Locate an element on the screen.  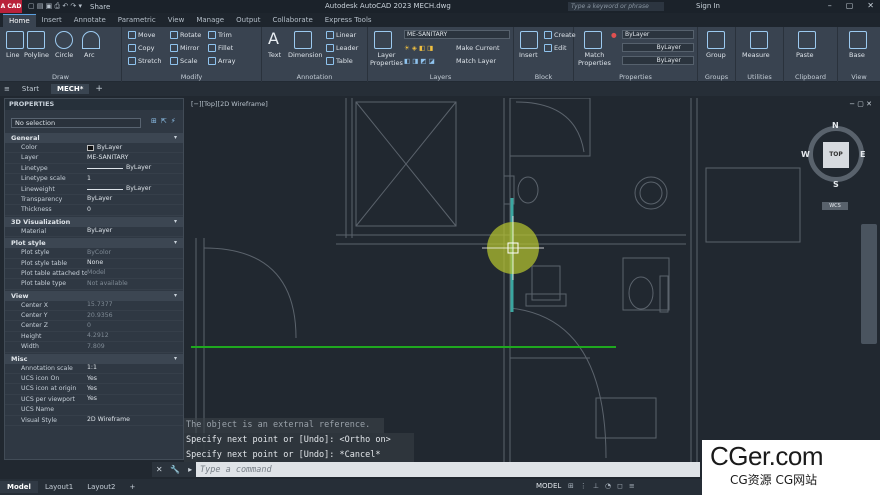
base-view-icon is located at coordinates (858, 40).